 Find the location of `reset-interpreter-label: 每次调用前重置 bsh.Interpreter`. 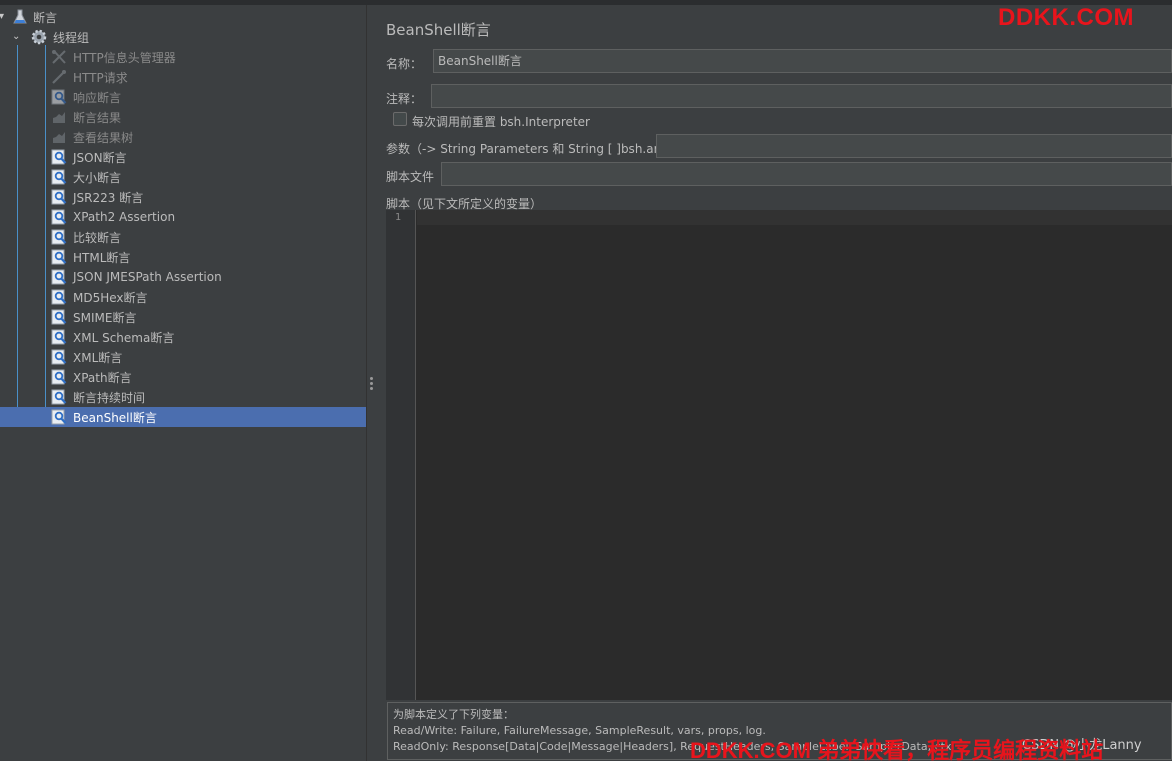

reset-interpreter-label: 每次调用前重置 bsh.Interpreter is located at coordinates (501, 122).